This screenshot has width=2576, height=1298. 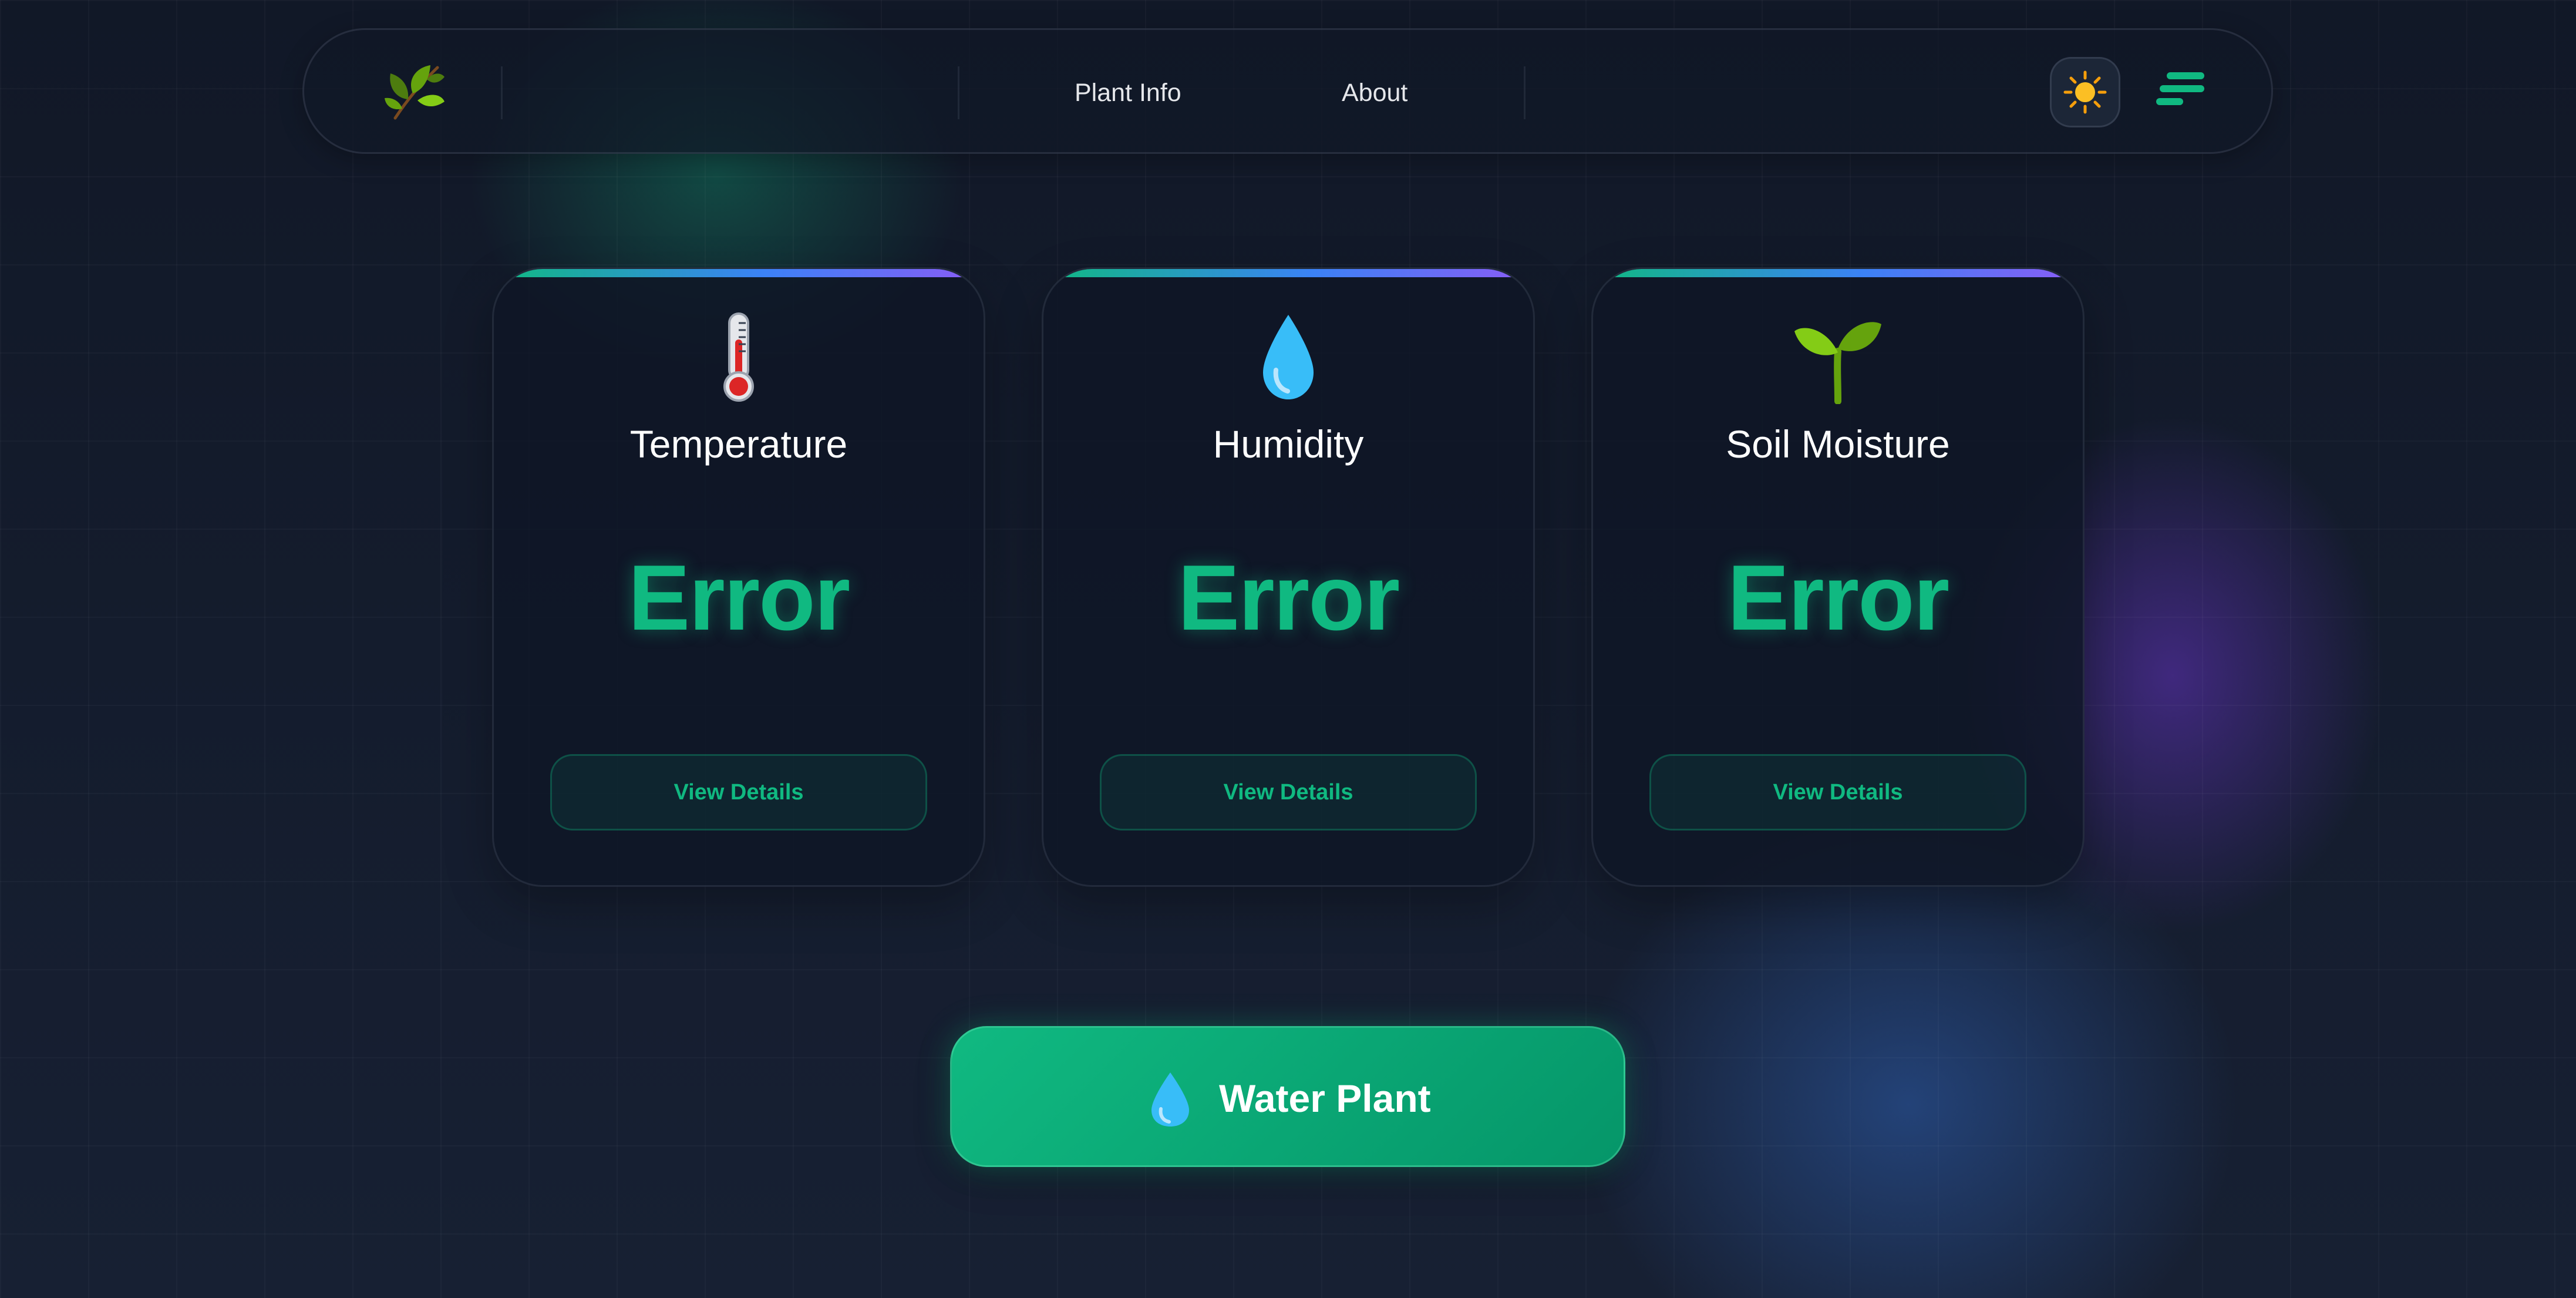 What do you see at coordinates (1128, 92) in the screenshot?
I see `nav-link-plant-info: Plant Info` at bounding box center [1128, 92].